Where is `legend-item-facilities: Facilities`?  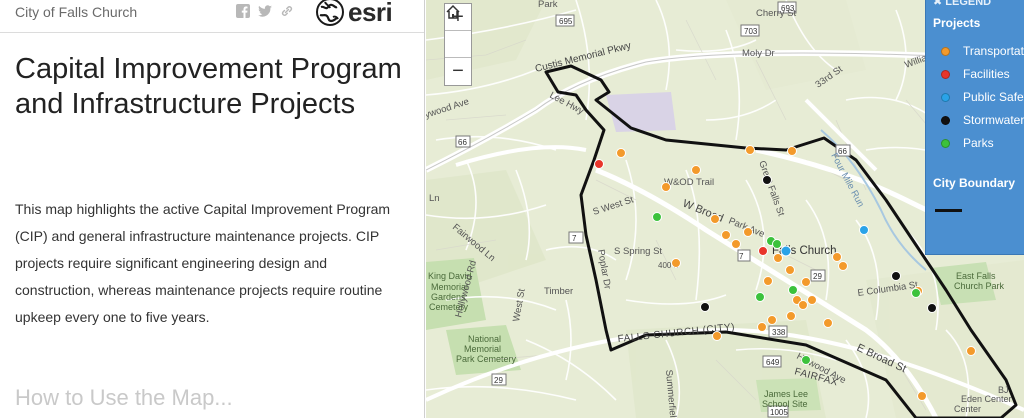 legend-item-facilities: Facilities is located at coordinates (975, 74).